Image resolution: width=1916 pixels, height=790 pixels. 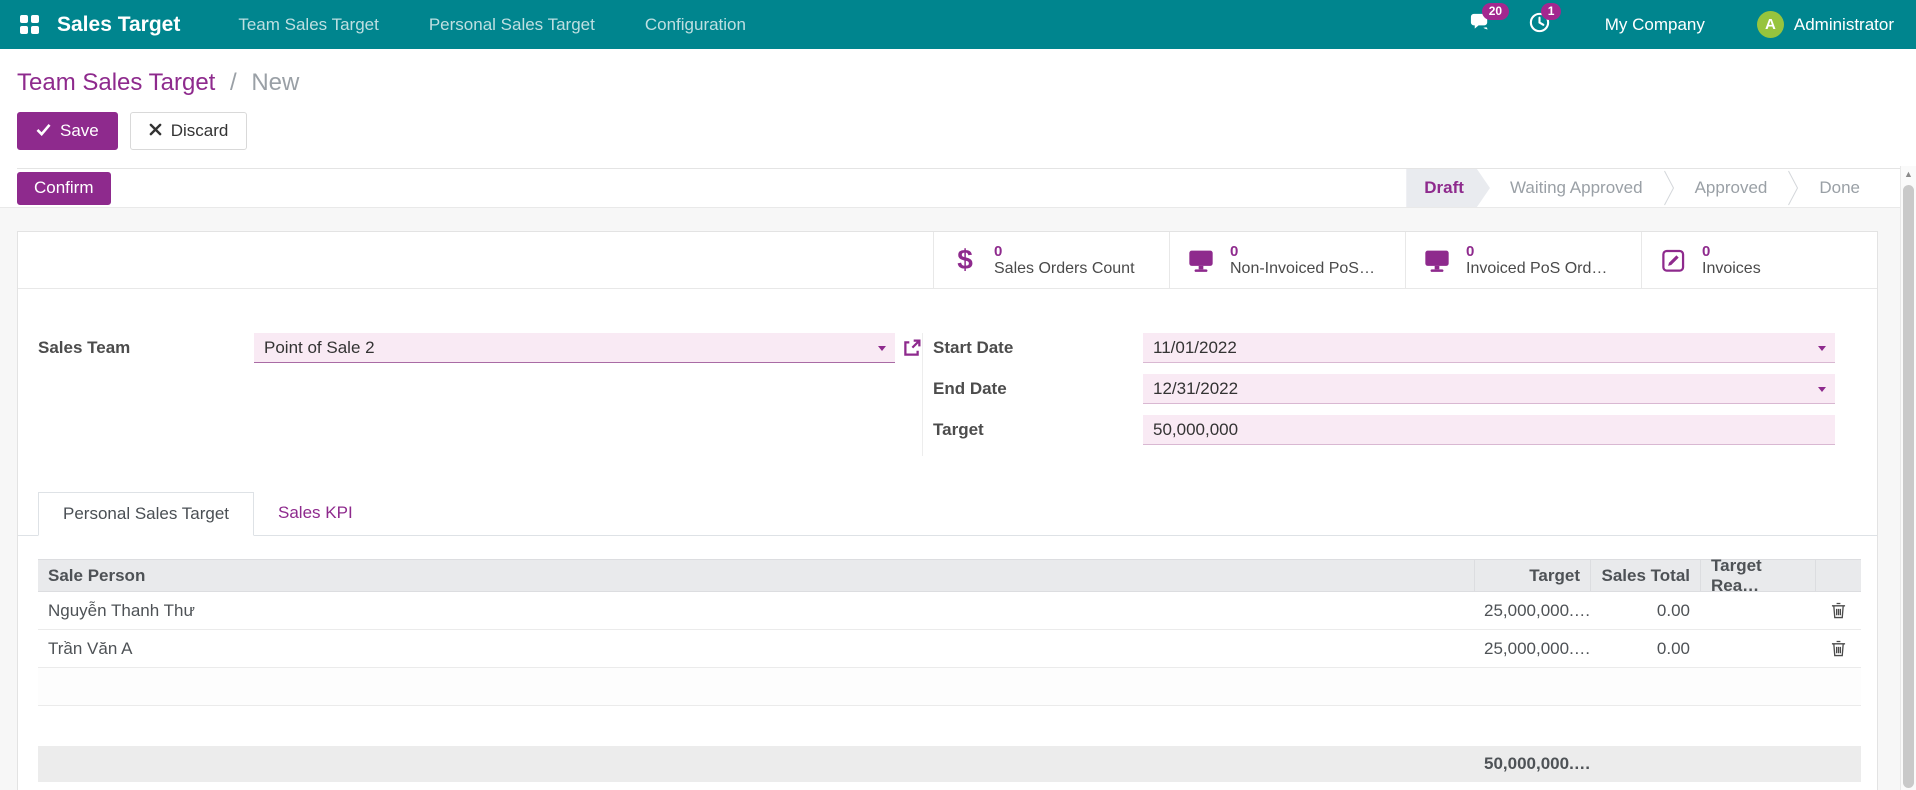 What do you see at coordinates (973, 347) in the screenshot?
I see `start-date-label: Start Date` at bounding box center [973, 347].